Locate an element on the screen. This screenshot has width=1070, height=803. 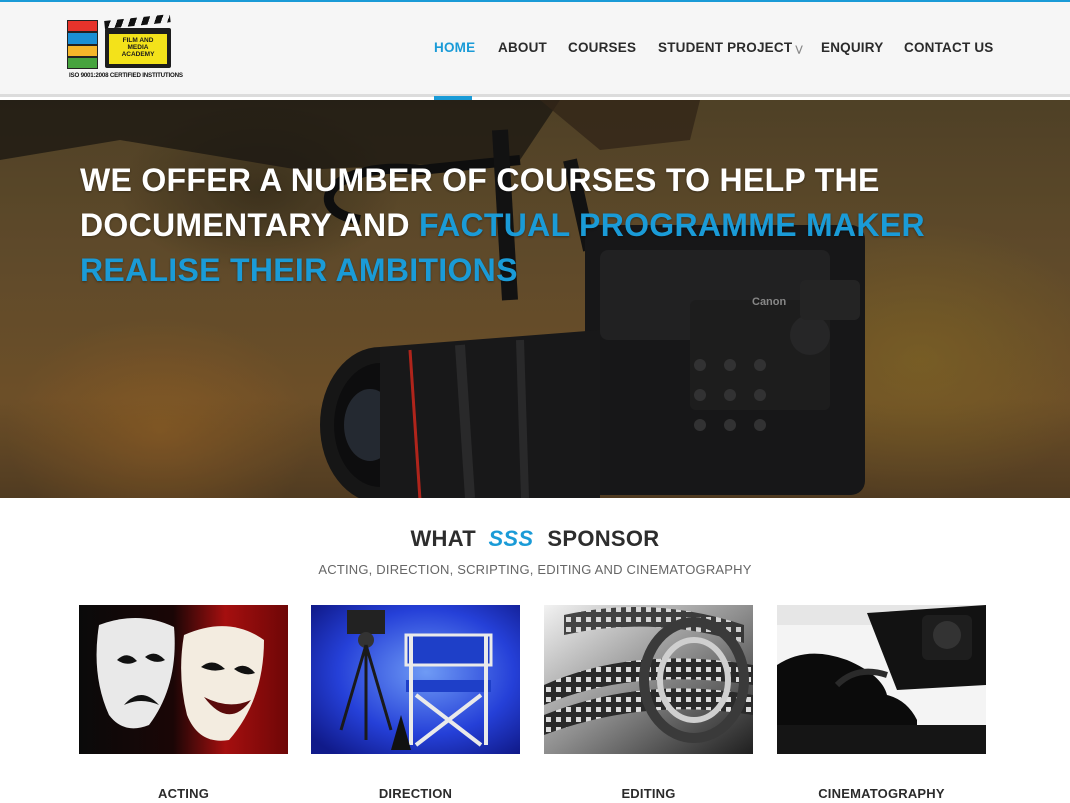
acting-label: ACTING is located at coordinates (183, 793).